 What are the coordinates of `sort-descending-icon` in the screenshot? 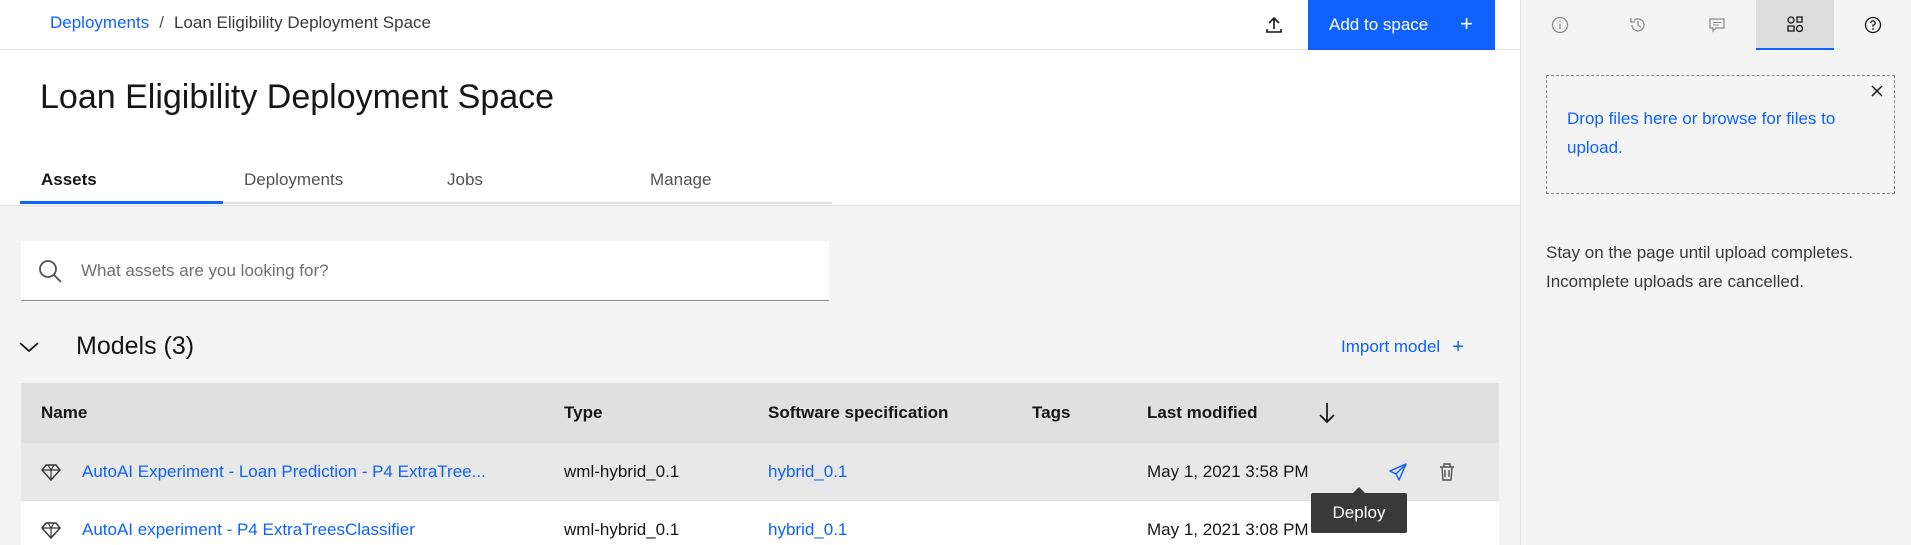 It's located at (1327, 415).